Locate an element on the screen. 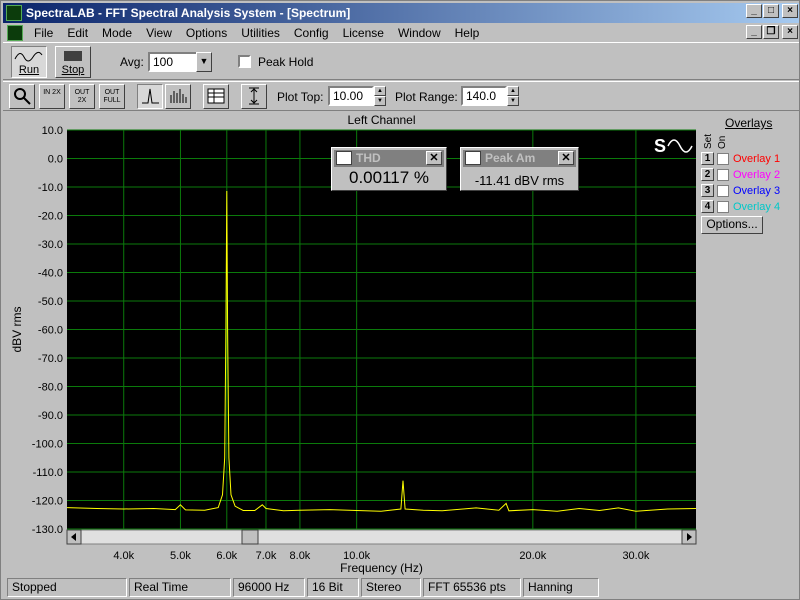  menu-help: Help is located at coordinates (467, 33).